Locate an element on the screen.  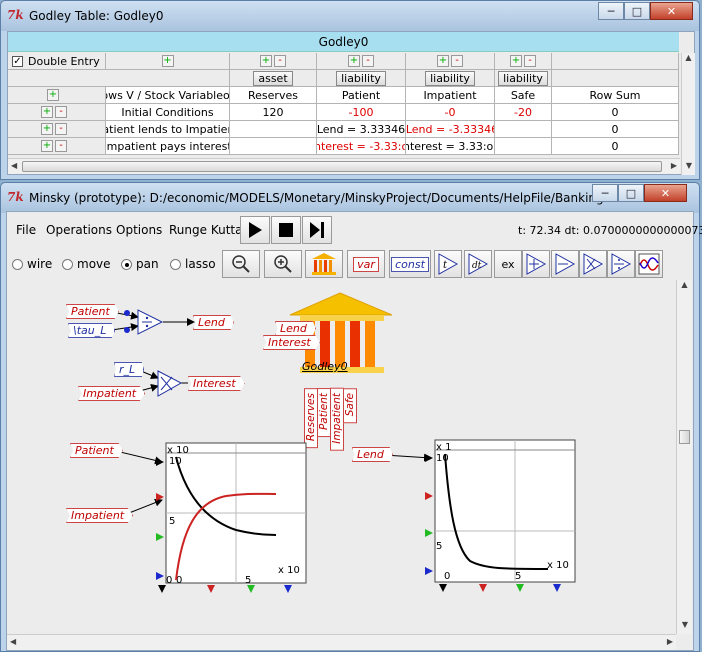
y-scale-label: x 1 is located at coordinates (443, 447).